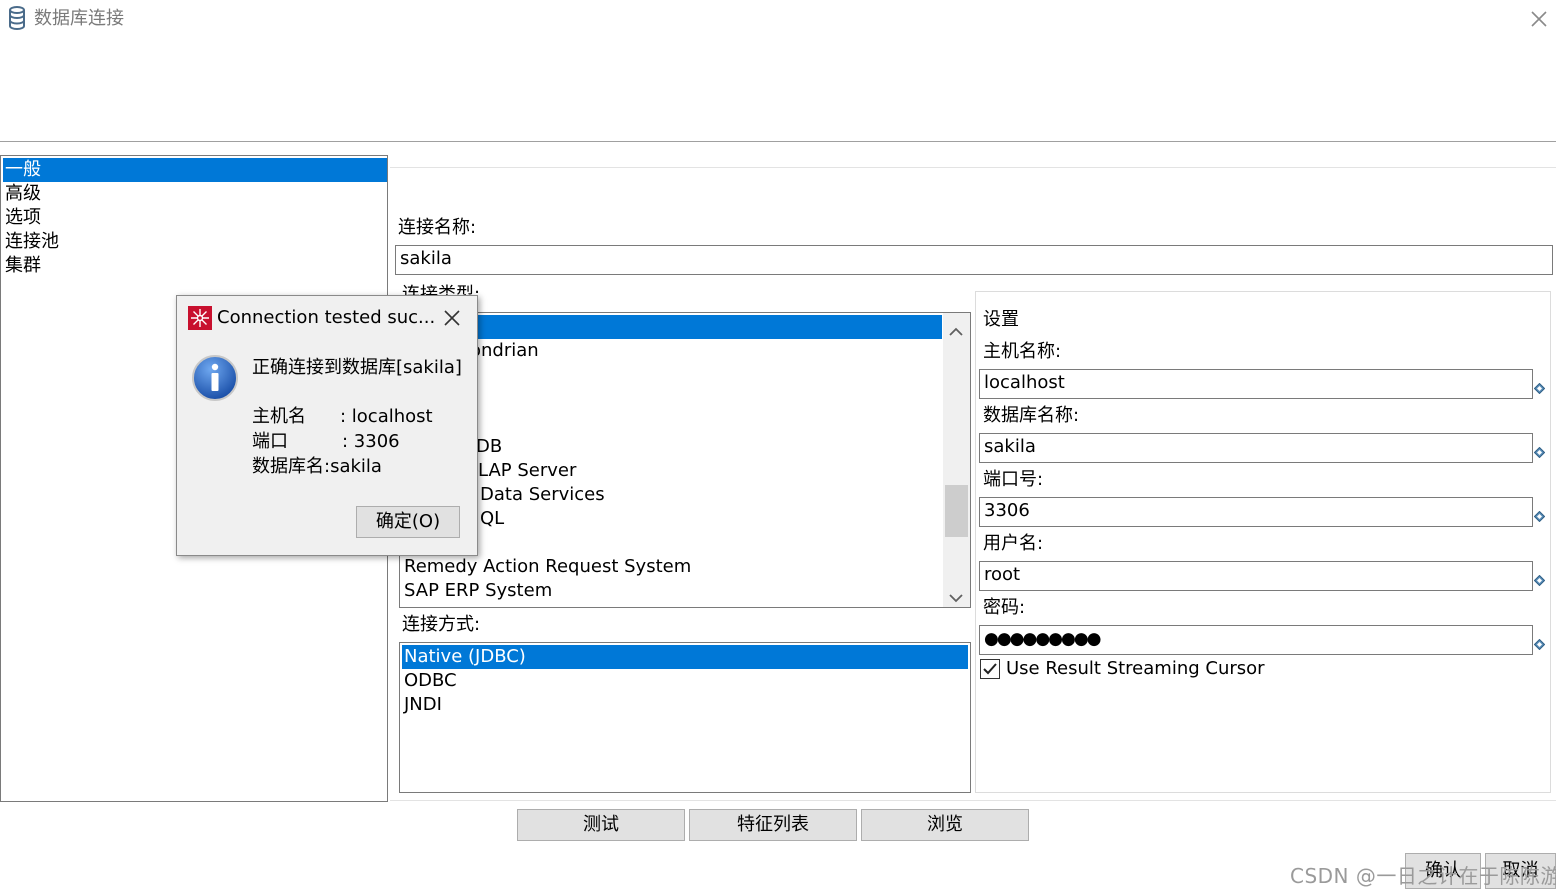 The height and width of the screenshot is (892, 1556). I want to click on content-divider, so click(973, 167).